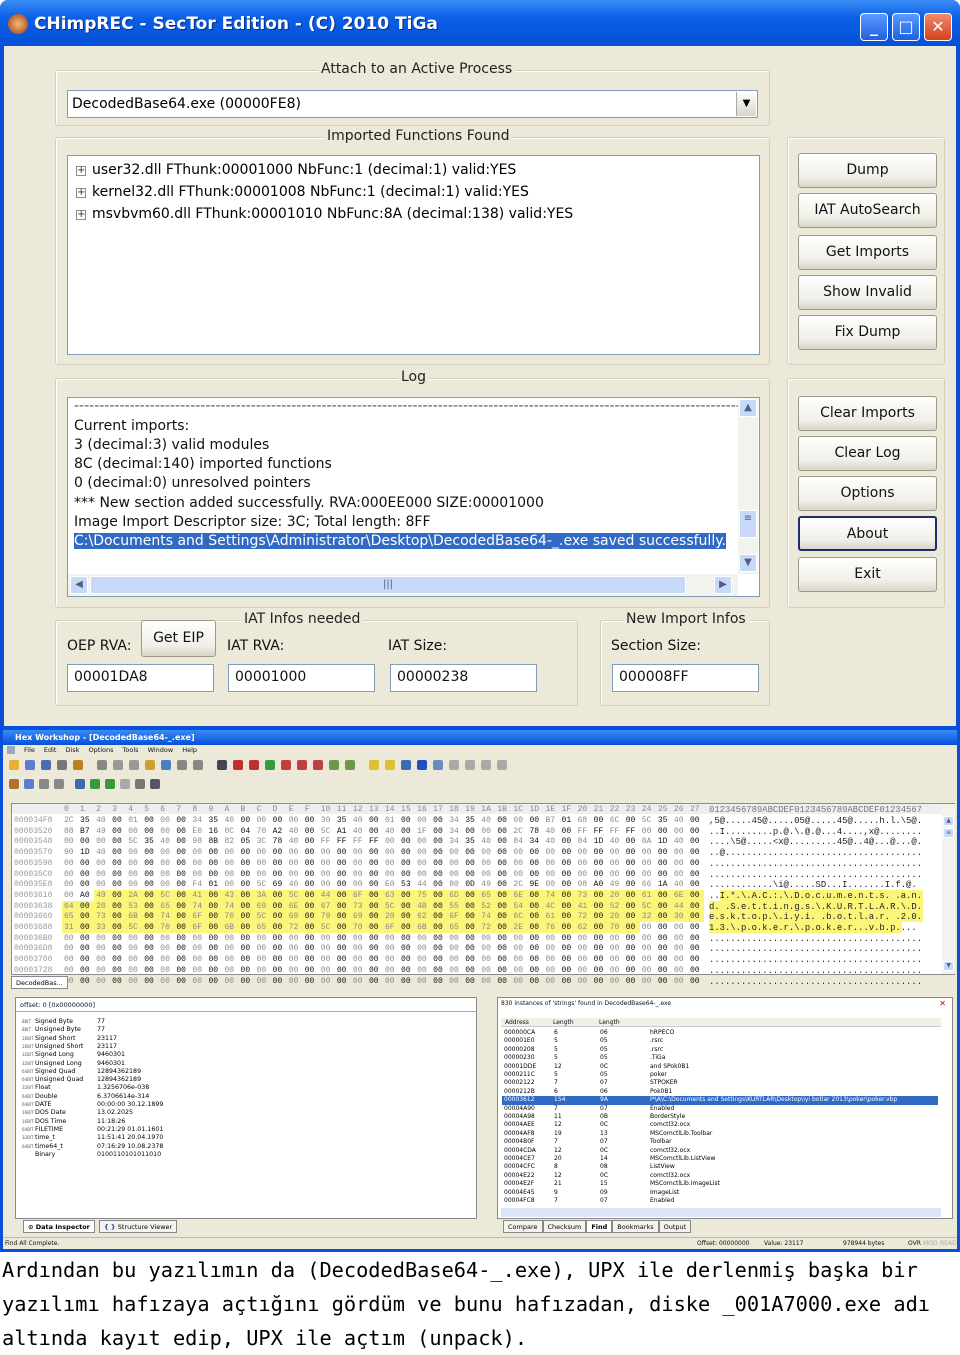 This screenshot has height=1355, width=960. I want to click on hex-byte: 2A, so click(133, 895).